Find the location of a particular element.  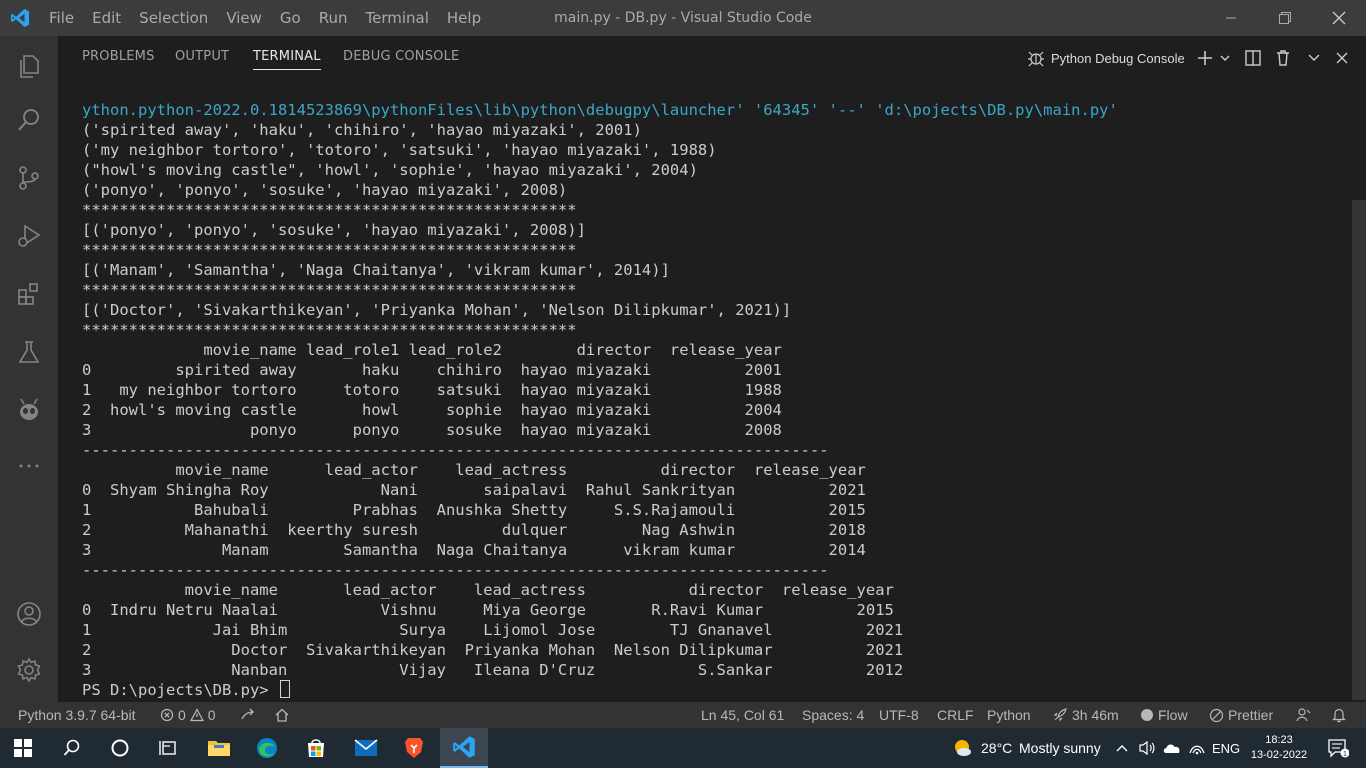

close-window-button is located at coordinates (1339, 18).